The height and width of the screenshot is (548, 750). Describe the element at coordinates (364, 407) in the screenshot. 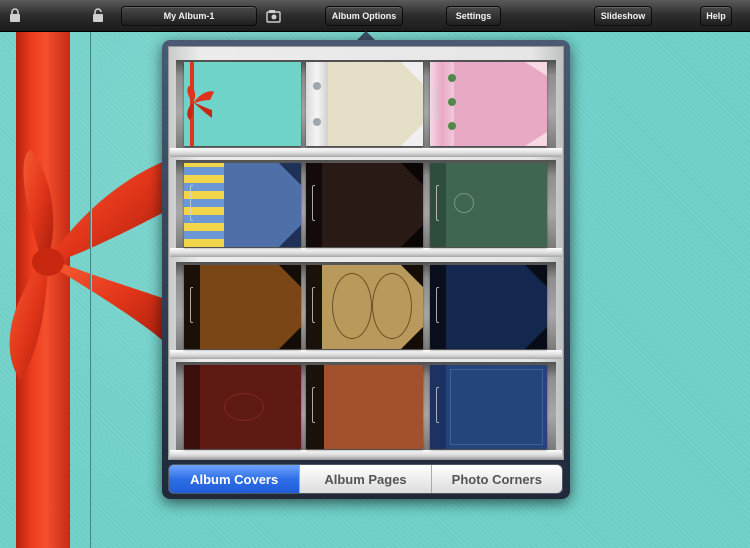

I see `cover-burl-wood` at that location.